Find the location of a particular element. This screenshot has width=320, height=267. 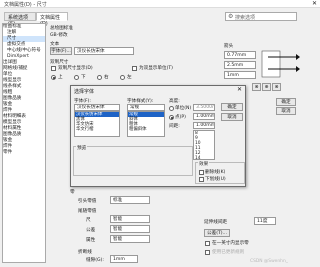

style-input: 常规 is located at coordinates (146, 107).